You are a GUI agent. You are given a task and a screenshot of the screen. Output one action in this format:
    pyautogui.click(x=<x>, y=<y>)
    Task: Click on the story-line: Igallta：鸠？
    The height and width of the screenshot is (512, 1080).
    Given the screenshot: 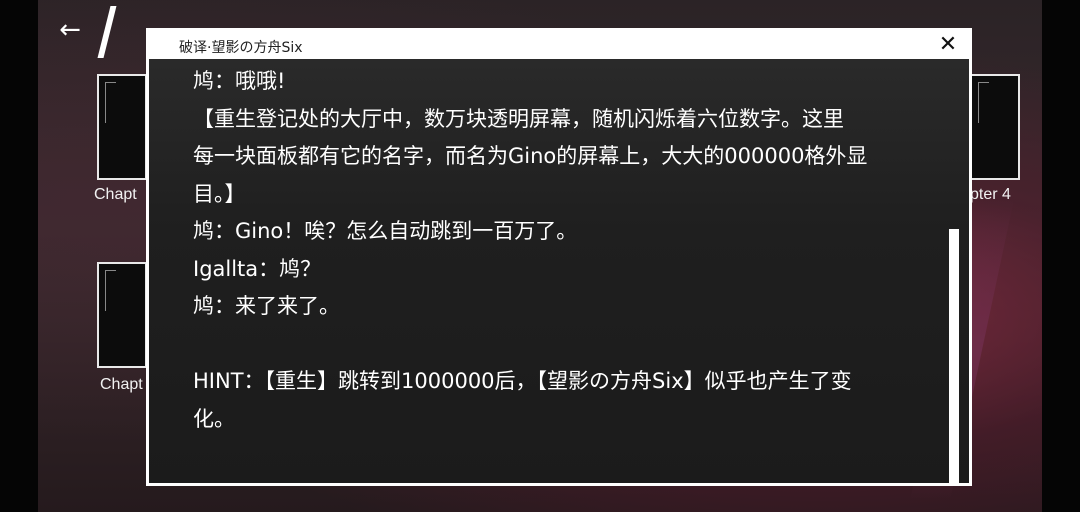 What is the action you would take?
    pyautogui.click(x=257, y=268)
    